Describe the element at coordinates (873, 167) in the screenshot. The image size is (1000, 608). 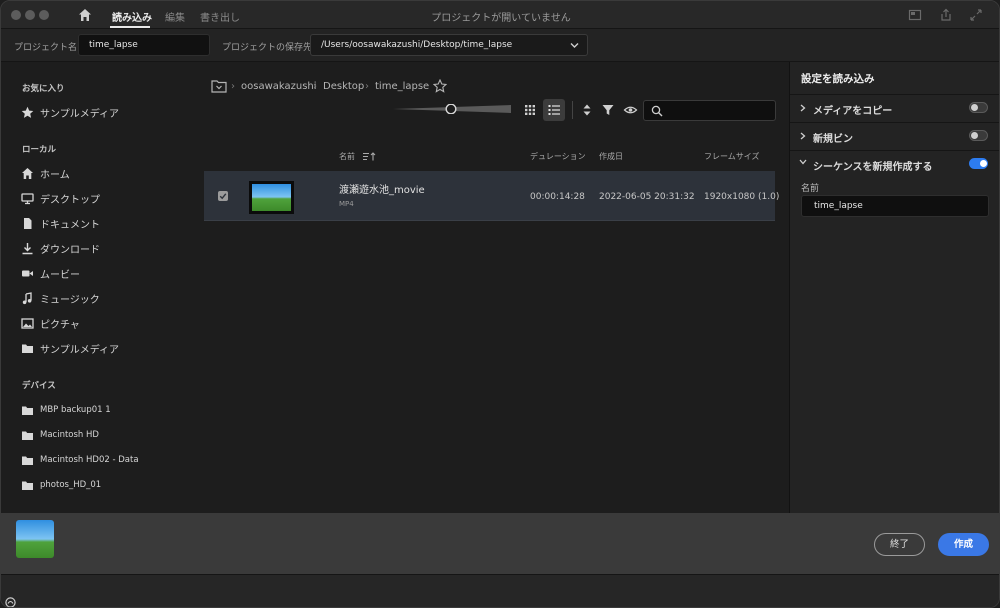
I see `new-sequence-label: シーケンスを新規作成する` at that location.